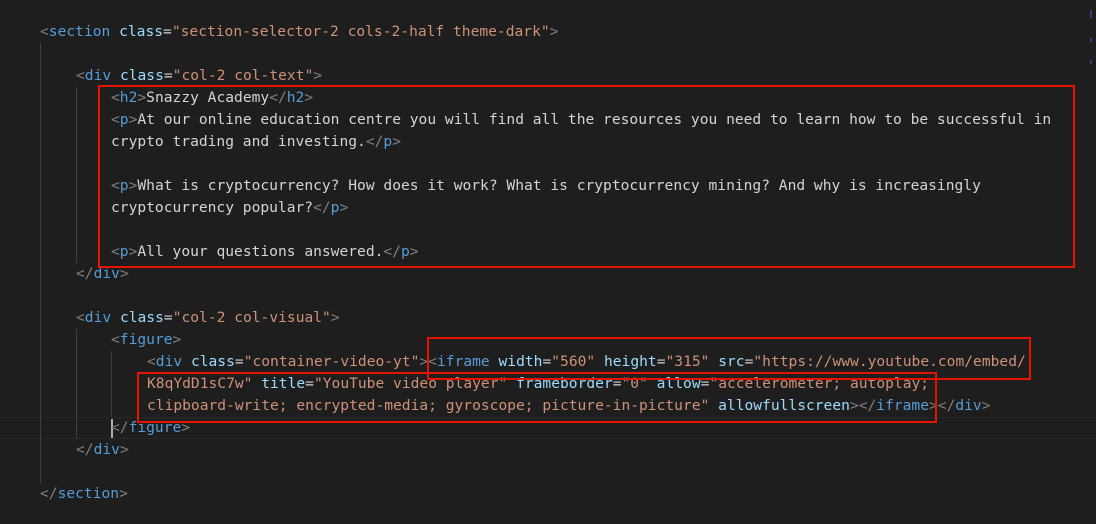 The height and width of the screenshot is (524, 1096). What do you see at coordinates (573, 361) in the screenshot?
I see `attr-value: "560"` at bounding box center [573, 361].